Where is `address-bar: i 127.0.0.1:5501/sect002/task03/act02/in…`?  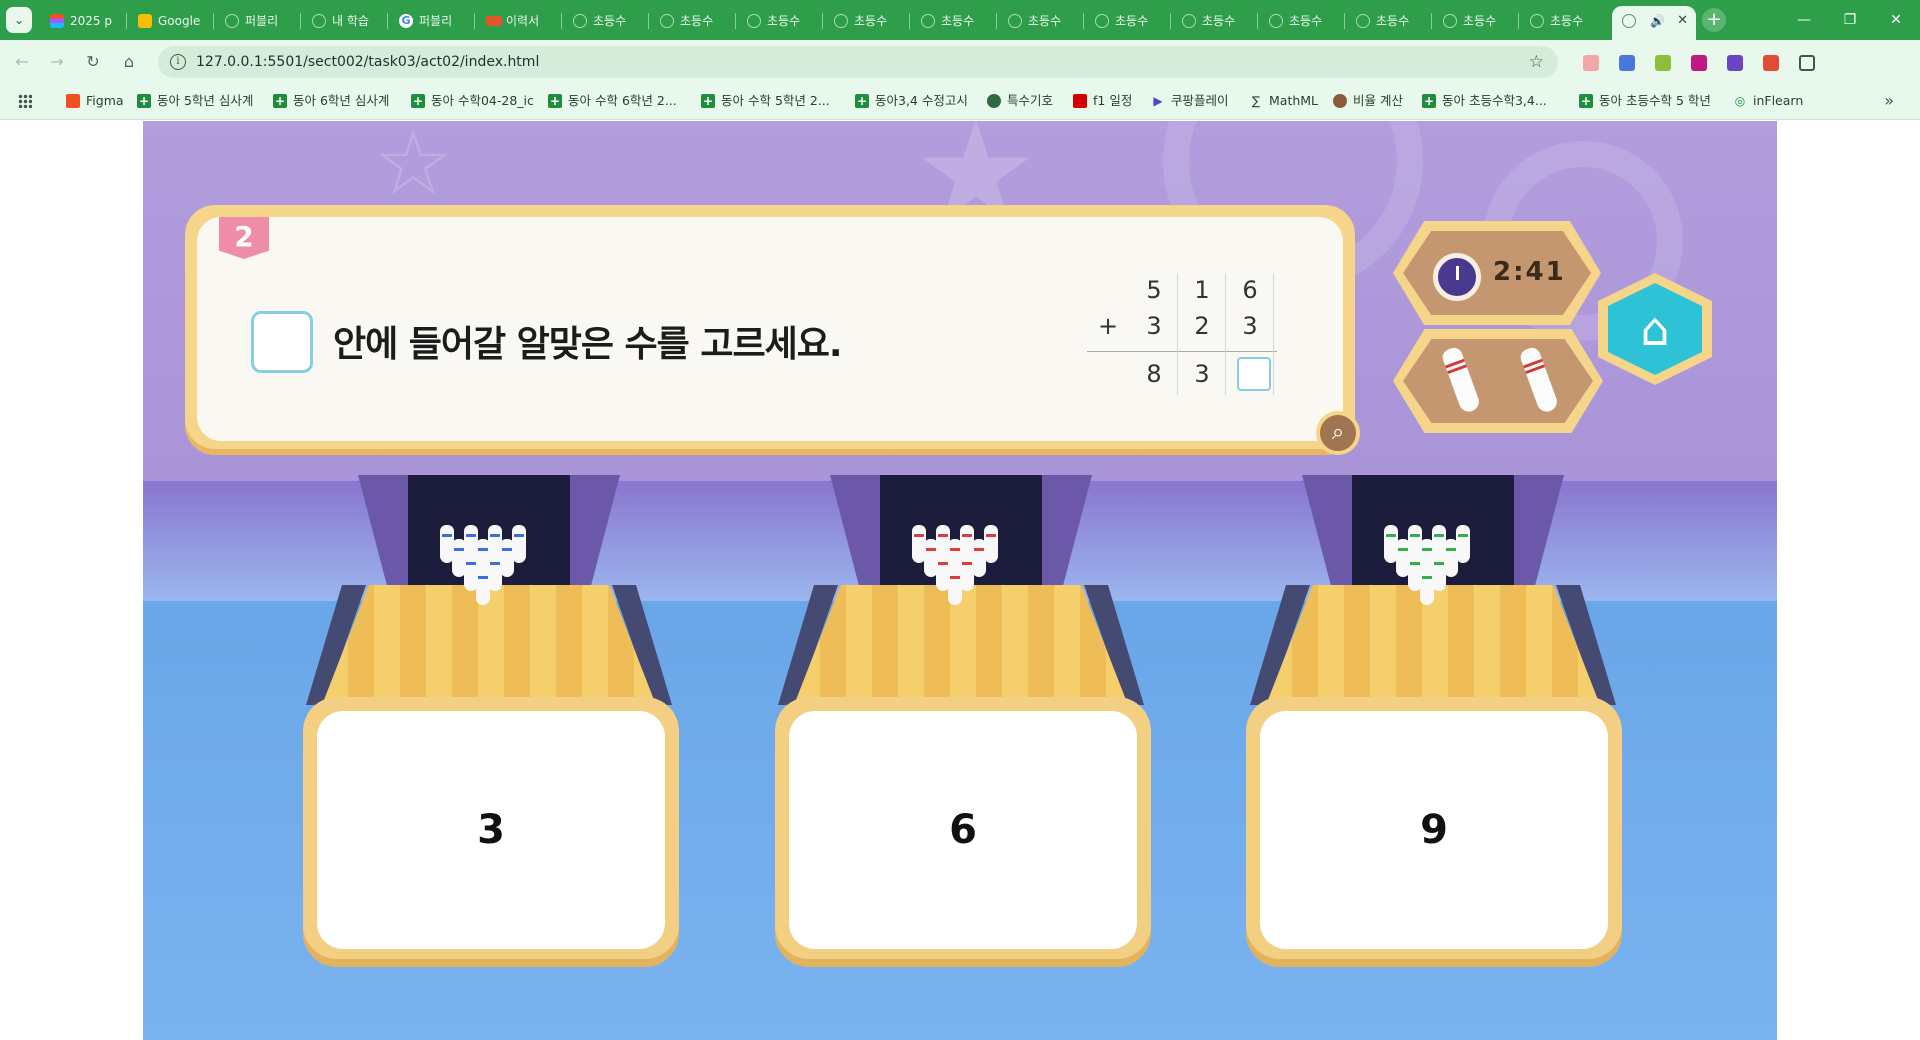
address-bar: i 127.0.0.1:5501/sect002/task03/act02/in… is located at coordinates (858, 62).